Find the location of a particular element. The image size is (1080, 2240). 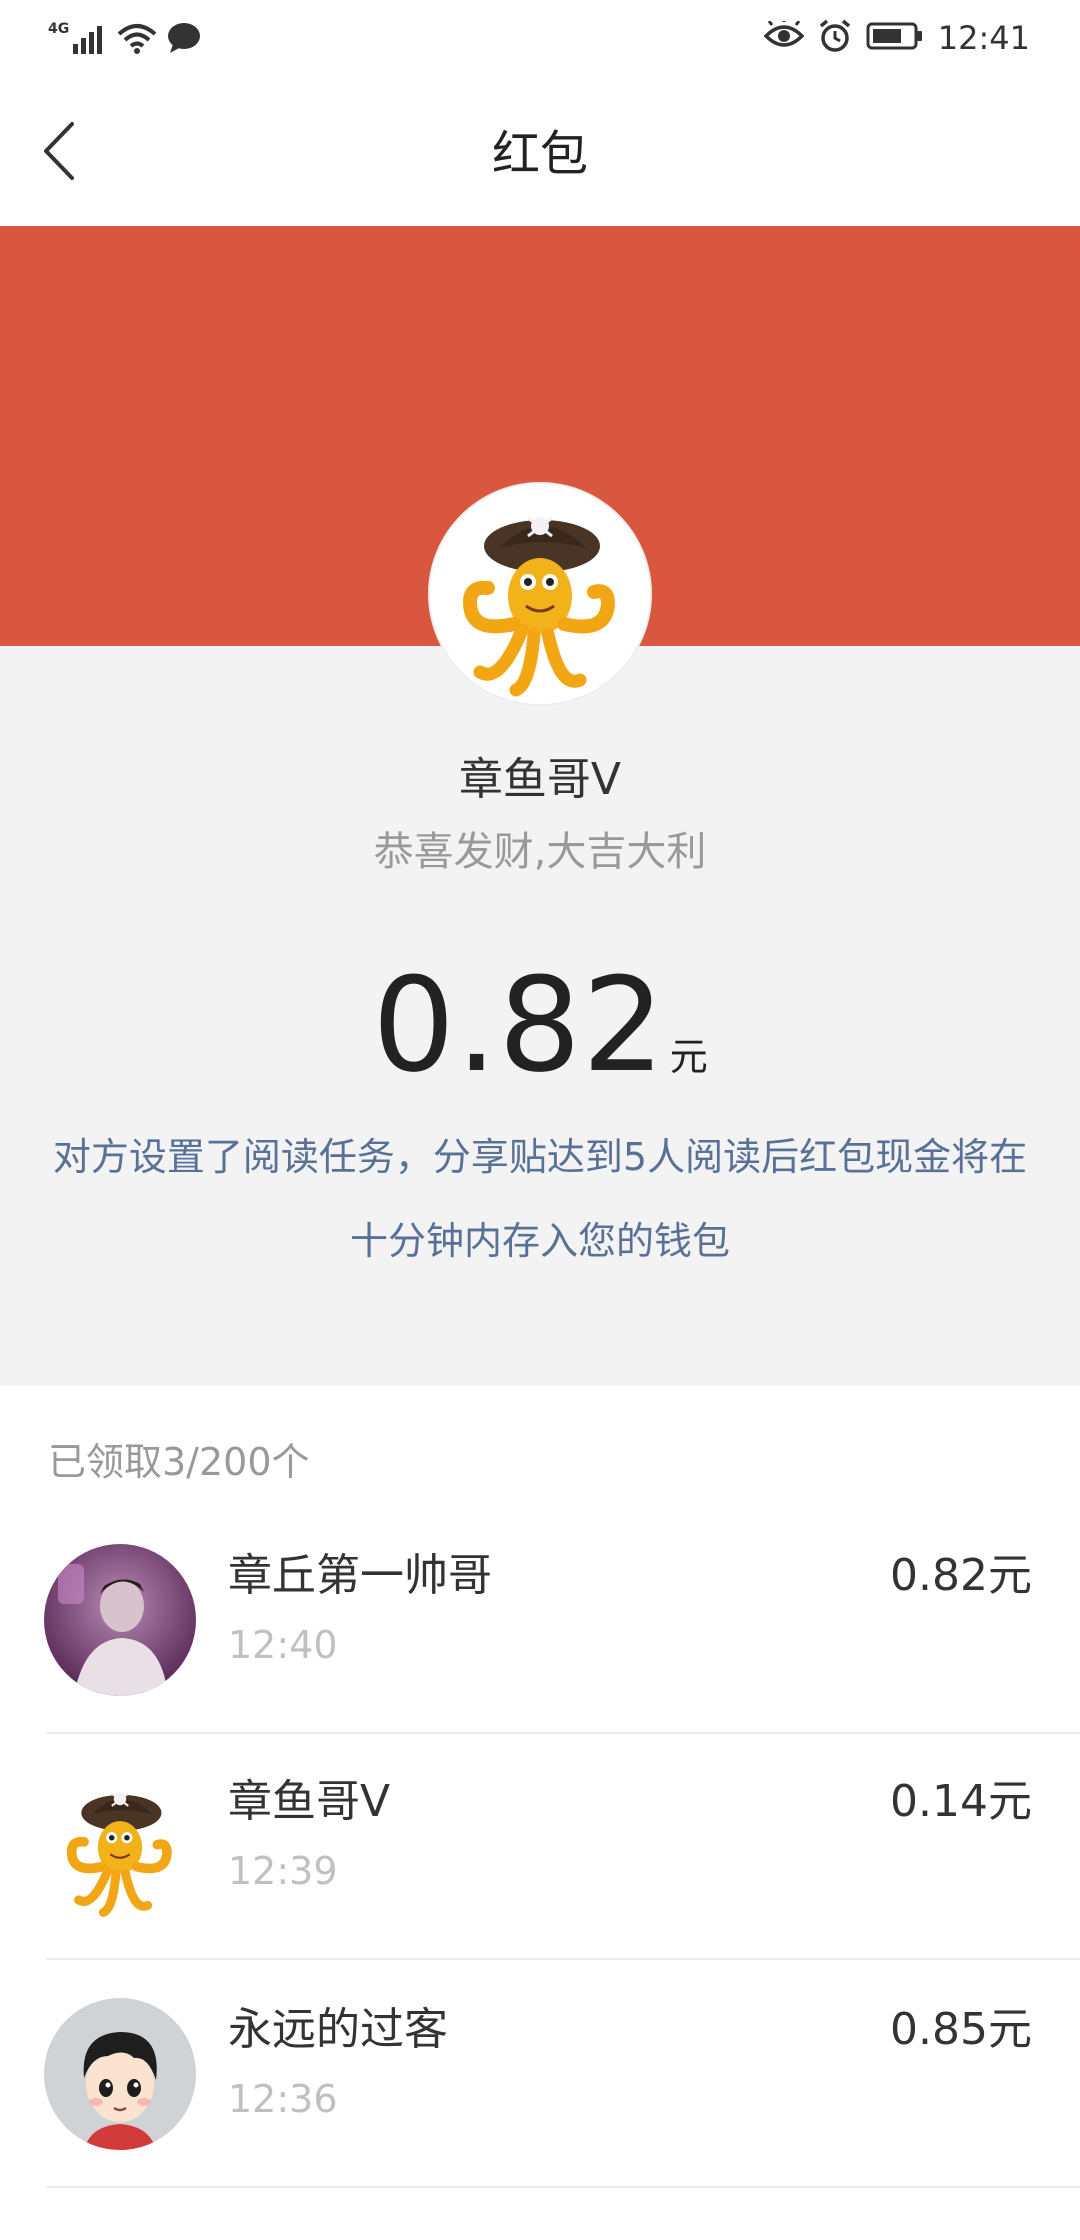

claim-amount: 0.82元 is located at coordinates (961, 1575).